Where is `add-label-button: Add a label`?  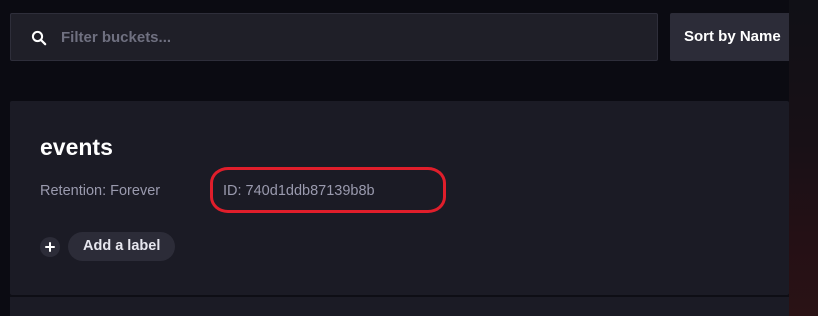 add-label-button: Add a label is located at coordinates (122, 246).